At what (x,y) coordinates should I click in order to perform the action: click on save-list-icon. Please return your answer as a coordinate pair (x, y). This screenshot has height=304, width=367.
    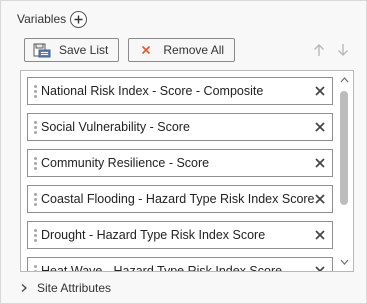
    Looking at the image, I should click on (42, 50).